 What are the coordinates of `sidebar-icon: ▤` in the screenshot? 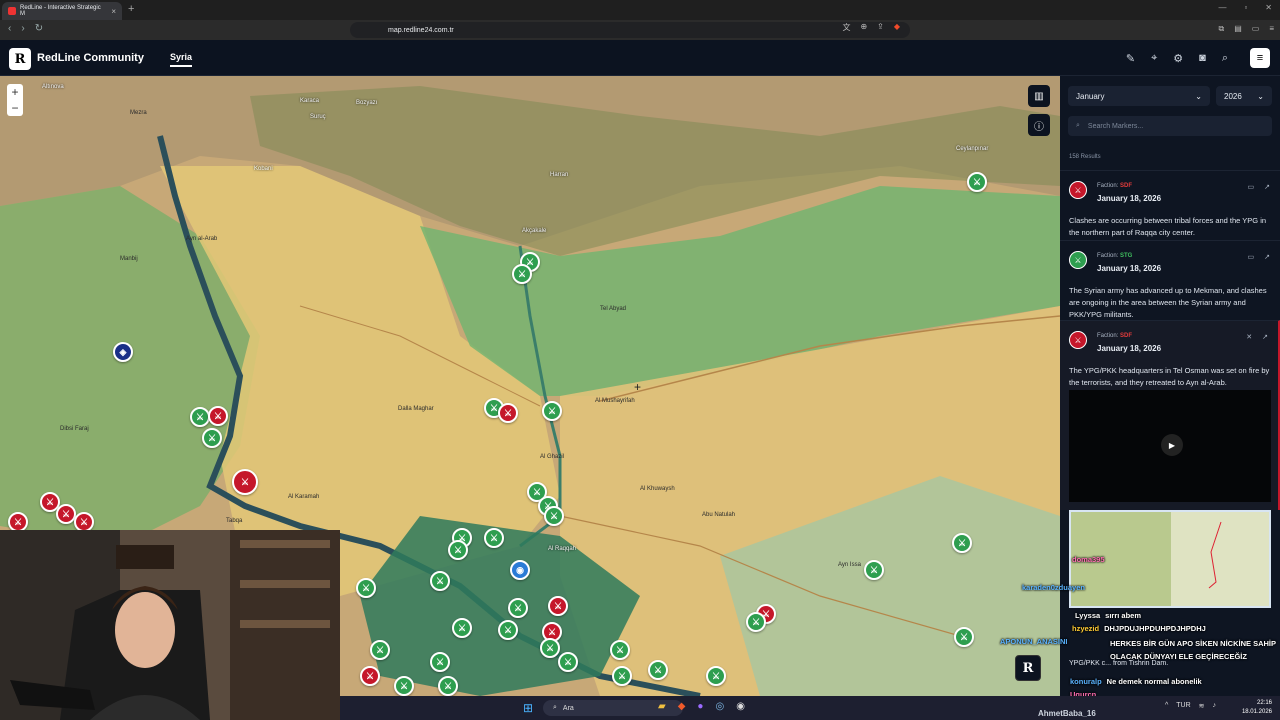 It's located at (1238, 29).